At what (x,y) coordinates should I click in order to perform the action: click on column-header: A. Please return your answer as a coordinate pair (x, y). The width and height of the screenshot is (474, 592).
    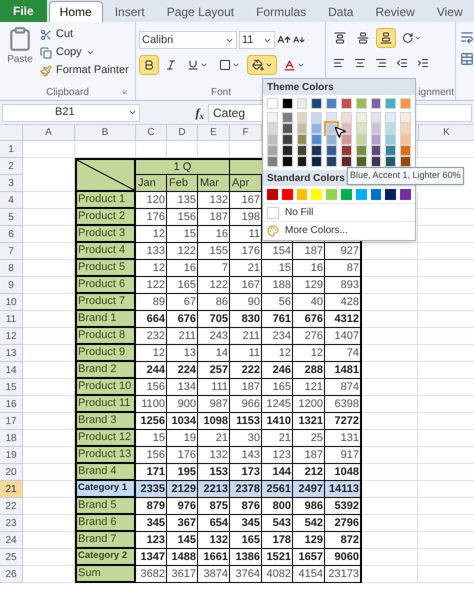
    Looking at the image, I should click on (49, 132).